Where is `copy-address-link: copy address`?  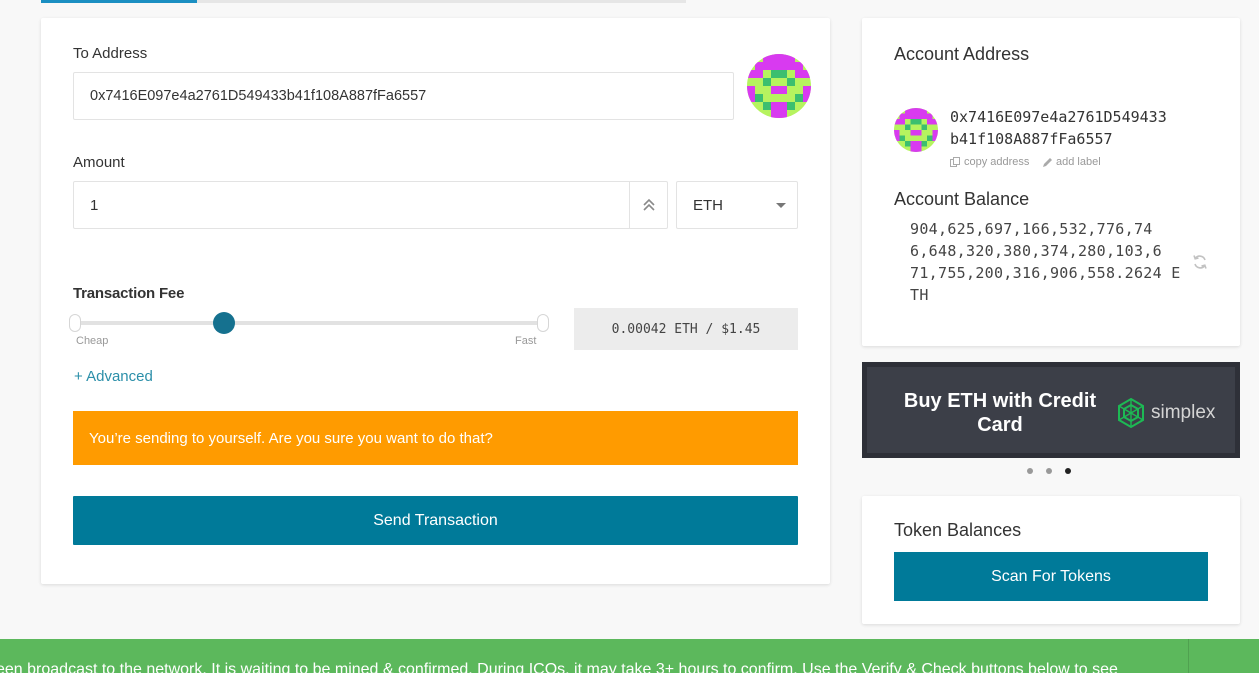
copy-address-link: copy address is located at coordinates (989, 162).